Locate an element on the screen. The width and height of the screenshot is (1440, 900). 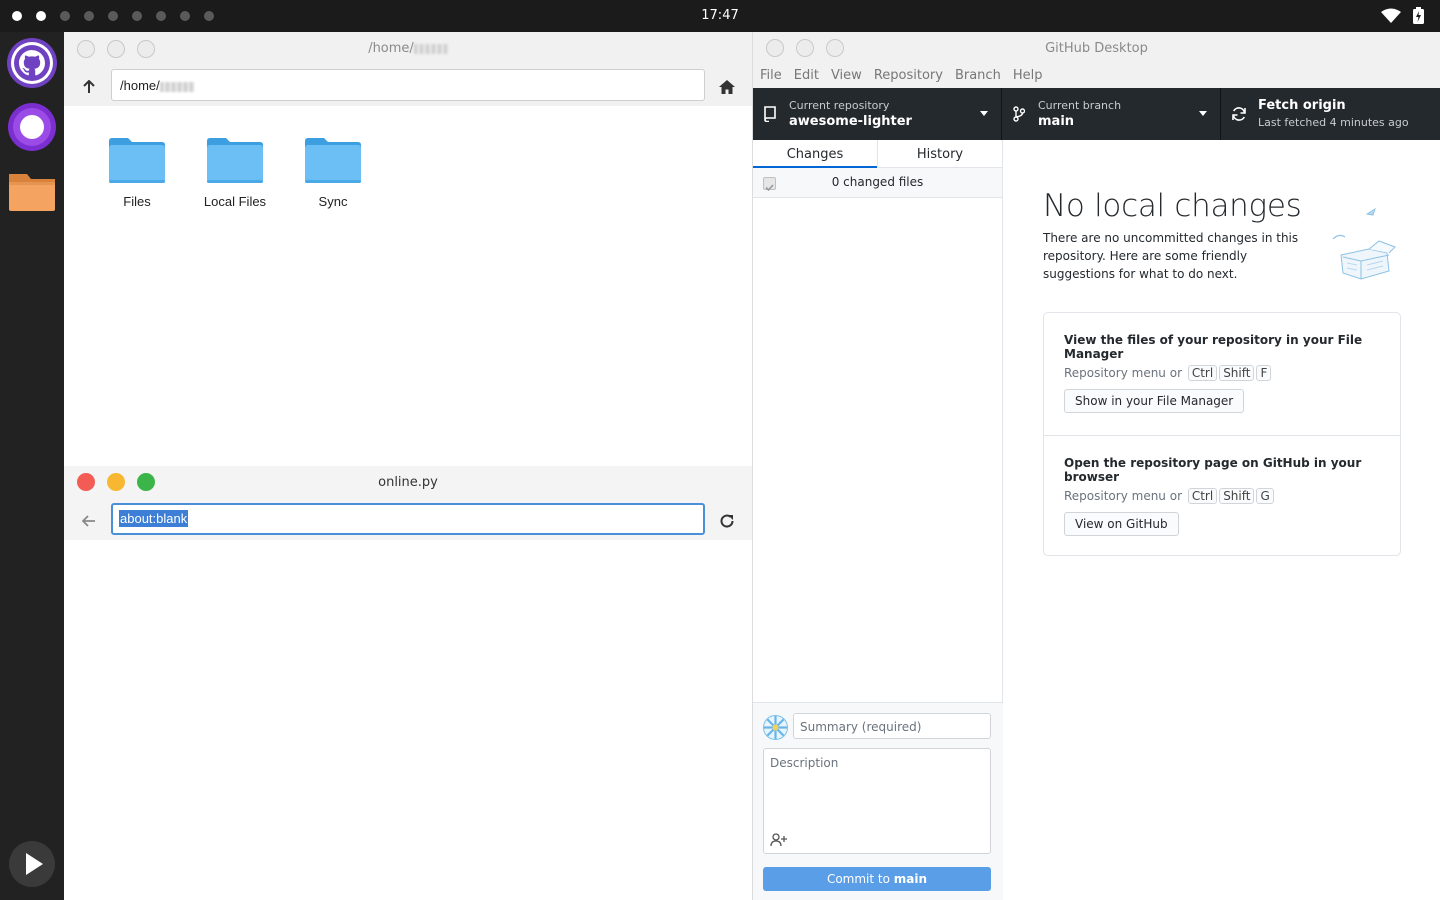
url-text: about:blank is located at coordinates (154, 518).